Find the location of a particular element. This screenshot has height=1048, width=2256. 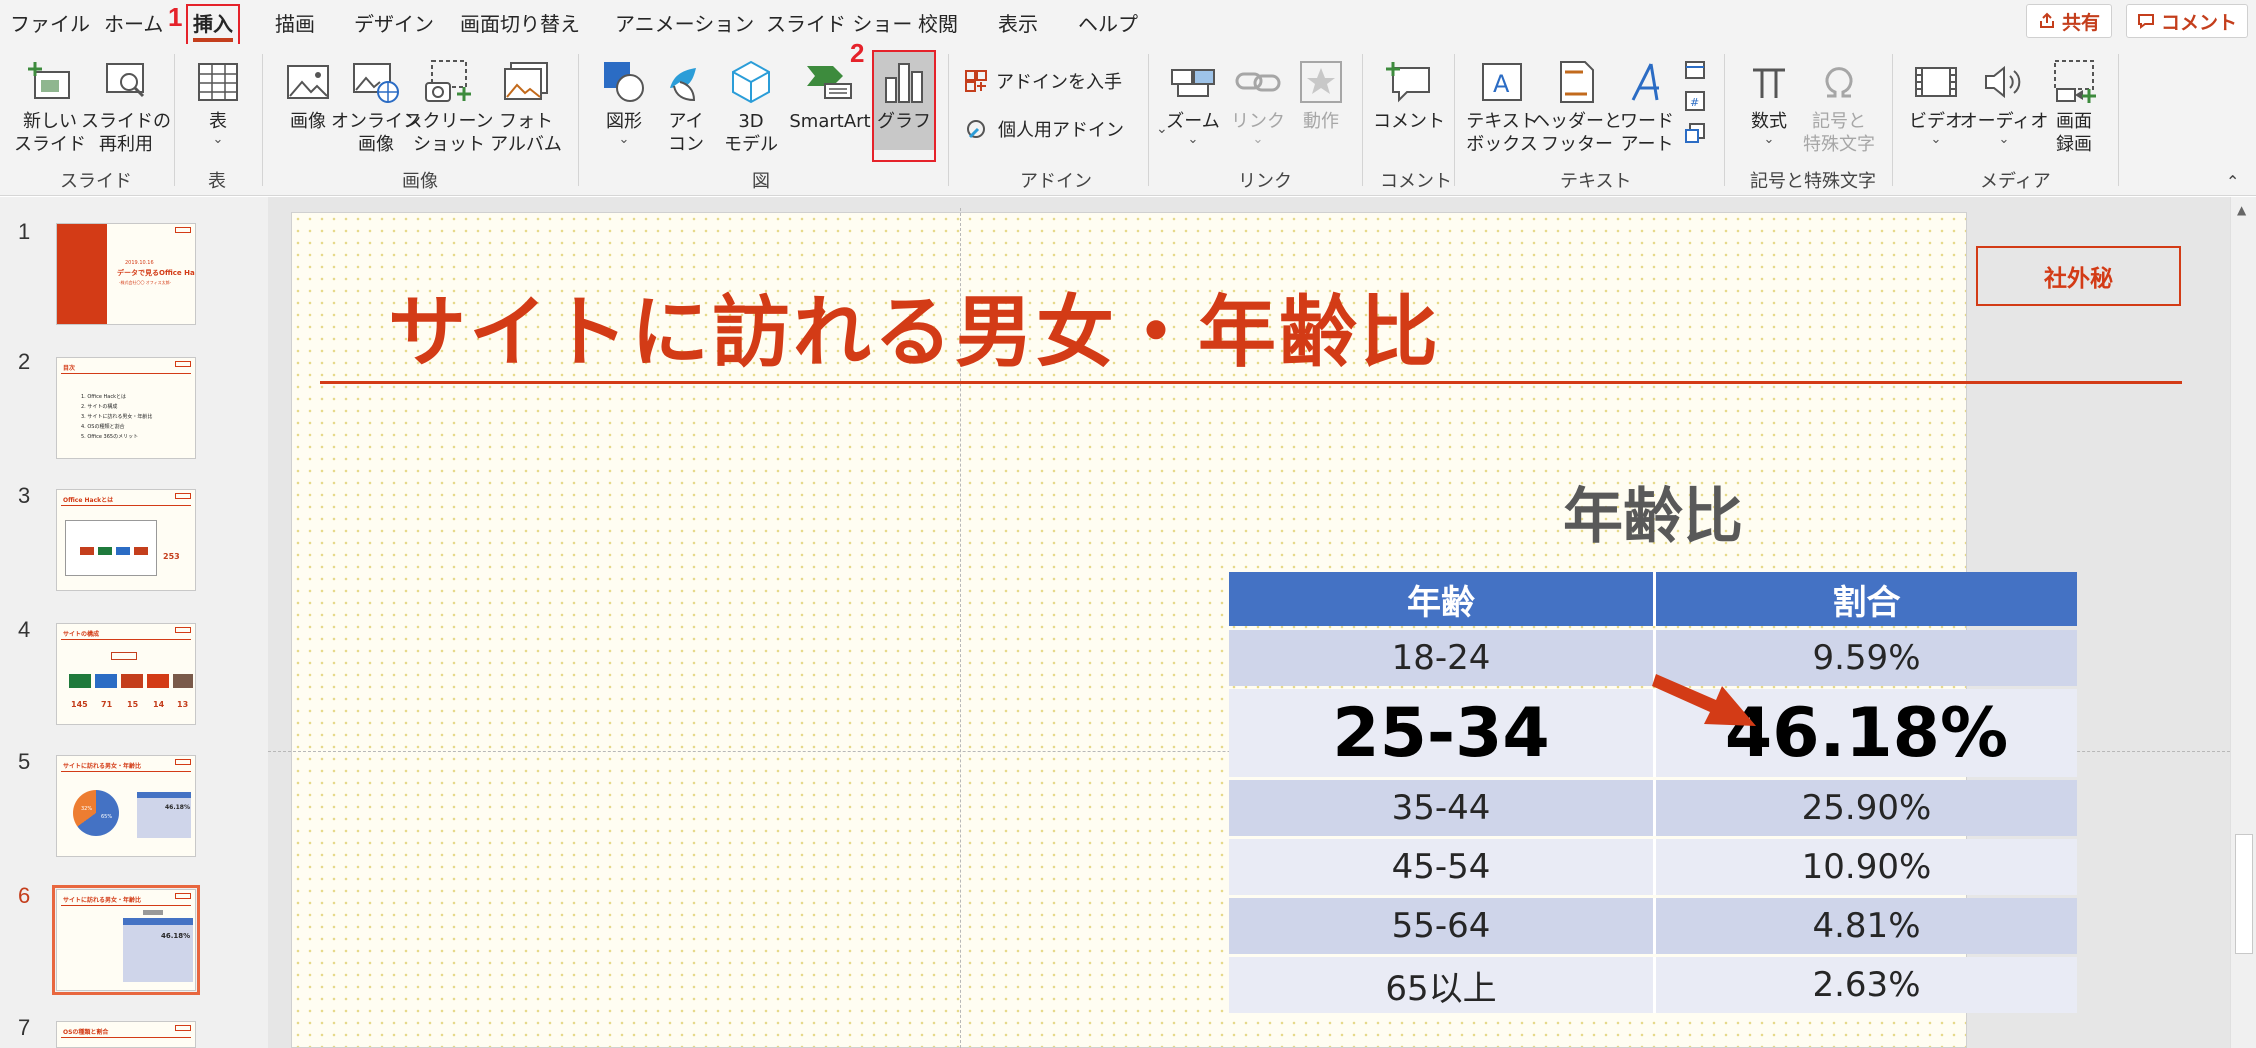

my-addins-button: 個人用アドイン ⌄ is located at coordinates (1066, 129).